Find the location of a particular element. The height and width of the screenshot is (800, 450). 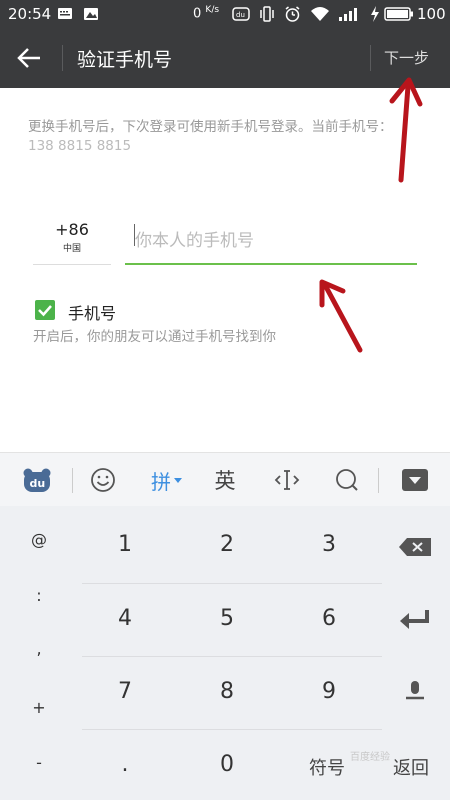

keyboard-toolbar: du 拼 英 is located at coordinates (225, 479).